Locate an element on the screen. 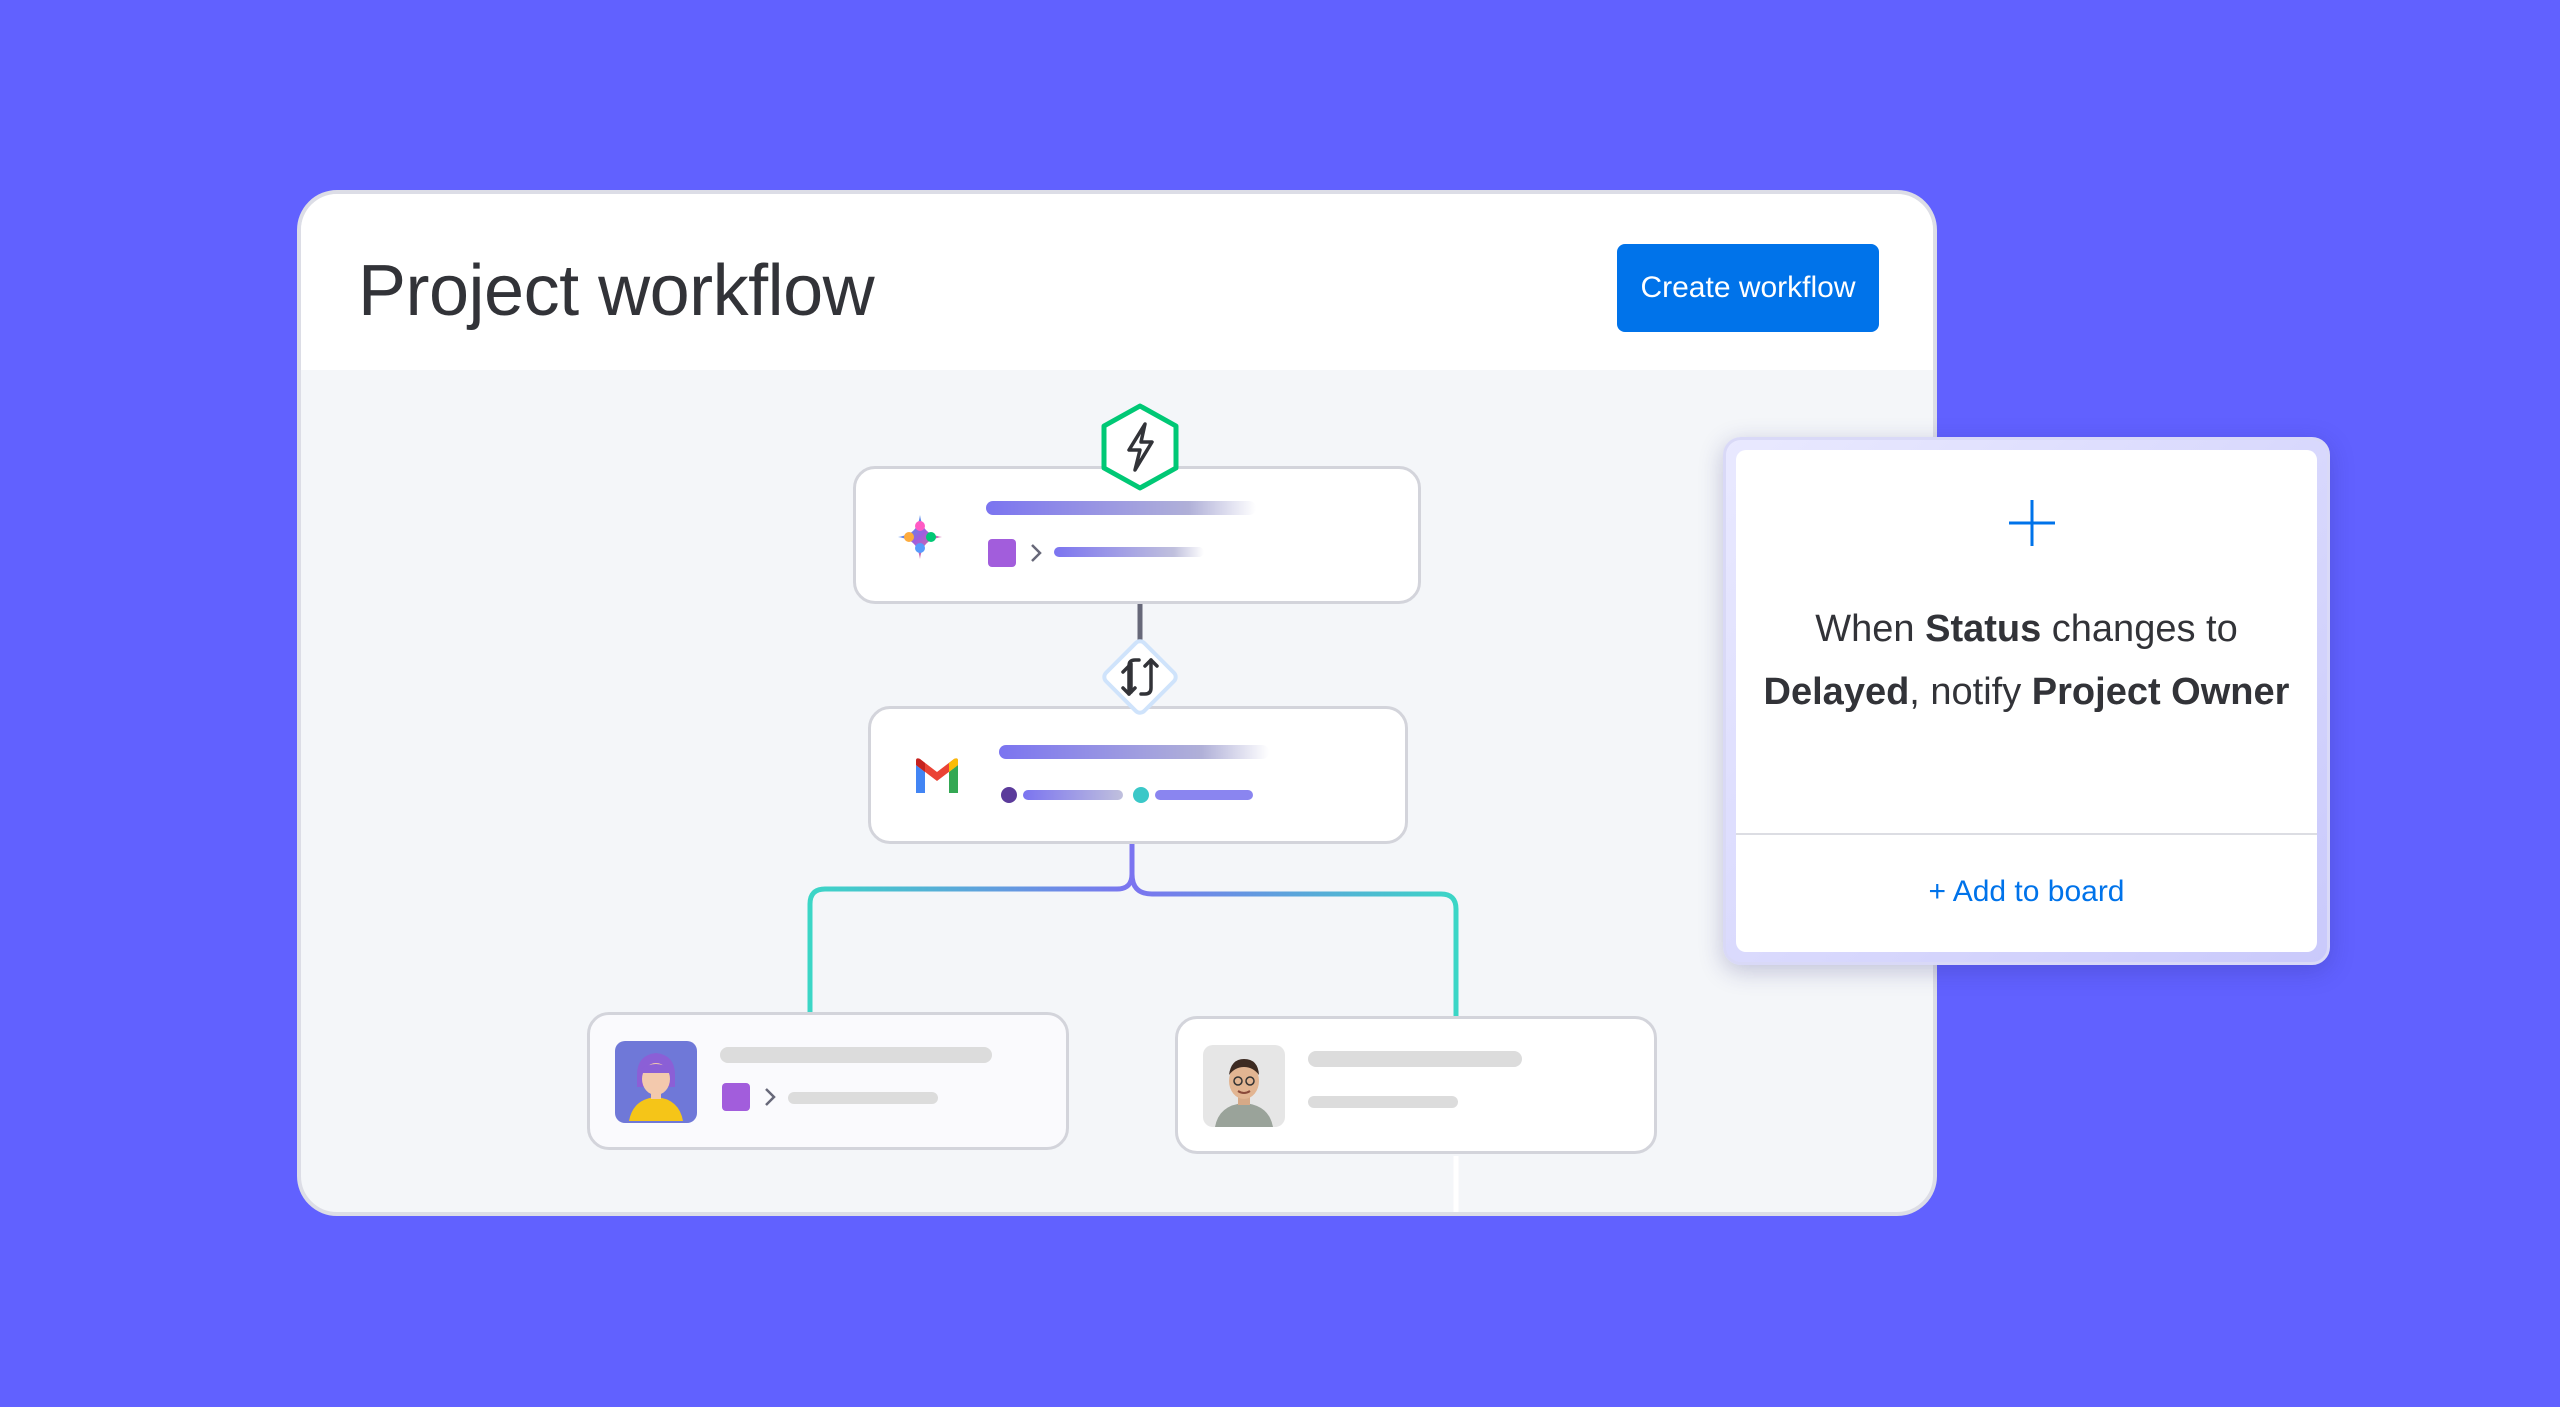 This screenshot has width=2560, height=1407. create-workflow-button: Create workflow is located at coordinates (1748, 288).